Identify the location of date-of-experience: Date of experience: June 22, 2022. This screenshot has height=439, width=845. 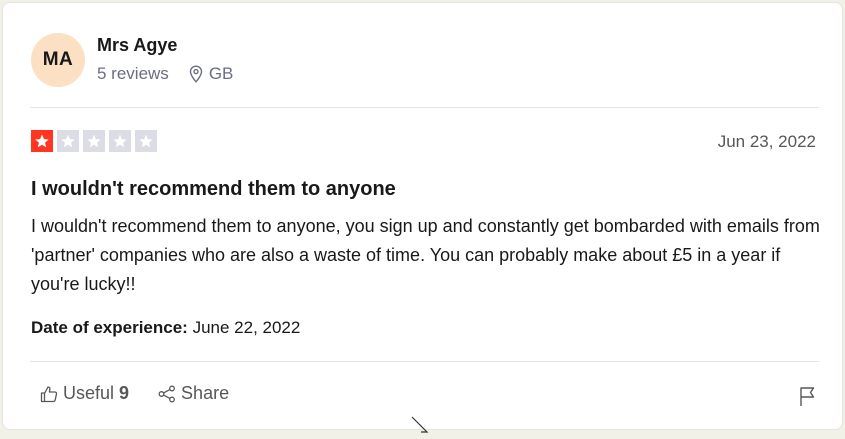
(165, 328).